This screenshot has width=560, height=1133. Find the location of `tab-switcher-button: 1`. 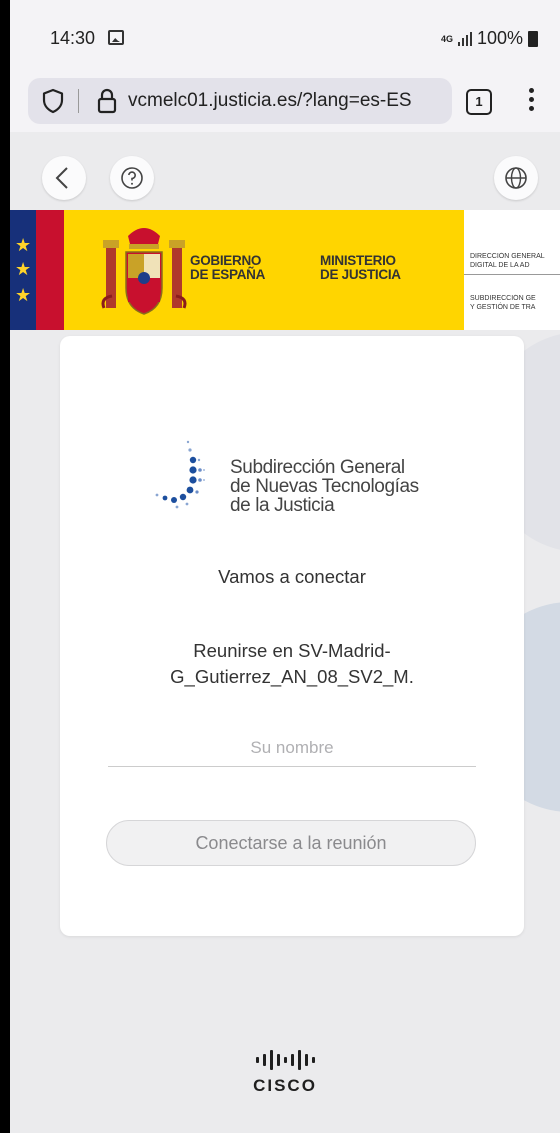

tab-switcher-button: 1 is located at coordinates (479, 102).